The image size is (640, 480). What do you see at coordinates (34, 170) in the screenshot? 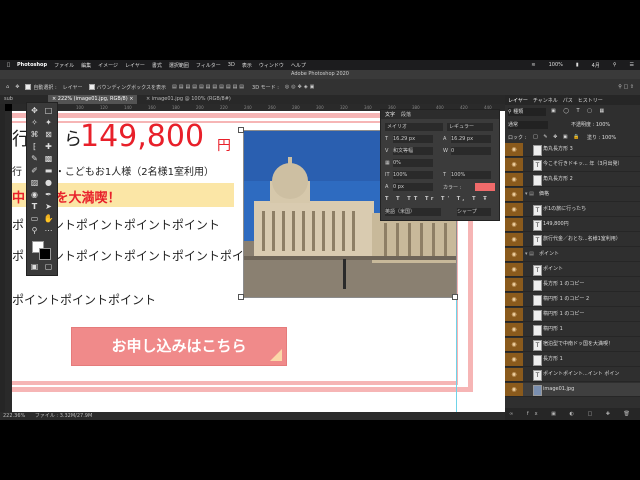
I see `history-brush-icon: ✐` at bounding box center [34, 170].